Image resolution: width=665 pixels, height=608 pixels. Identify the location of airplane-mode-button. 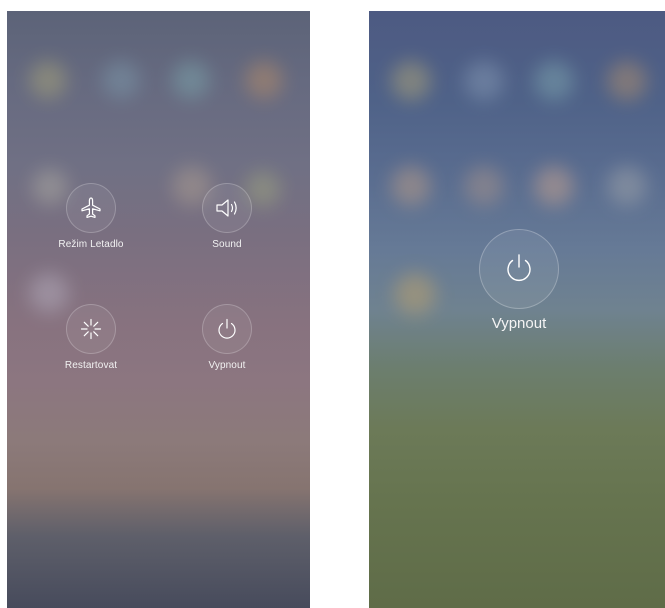
(91, 208).